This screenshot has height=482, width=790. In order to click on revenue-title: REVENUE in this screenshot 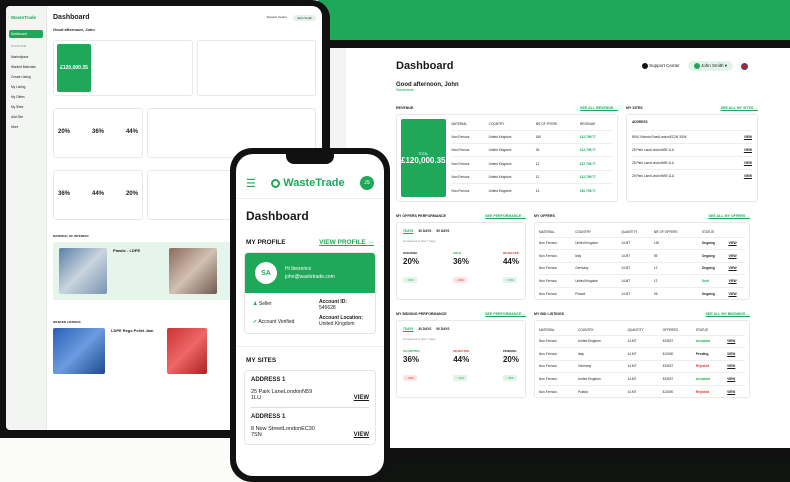, I will do `click(405, 108)`.